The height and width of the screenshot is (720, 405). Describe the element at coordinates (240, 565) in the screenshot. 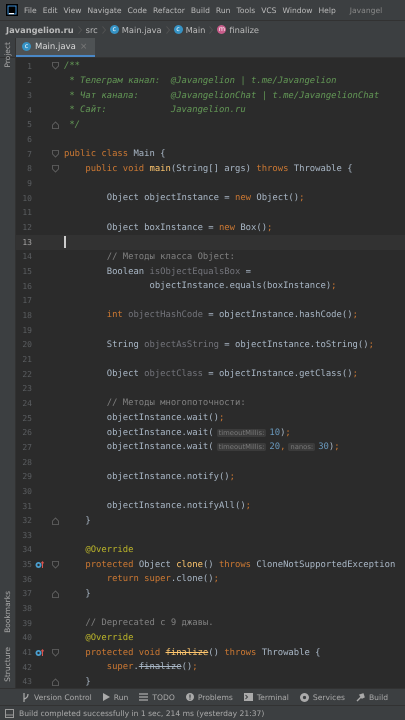

I see `code-line: protected Object clone() throws CloneNotSupportedException` at that location.